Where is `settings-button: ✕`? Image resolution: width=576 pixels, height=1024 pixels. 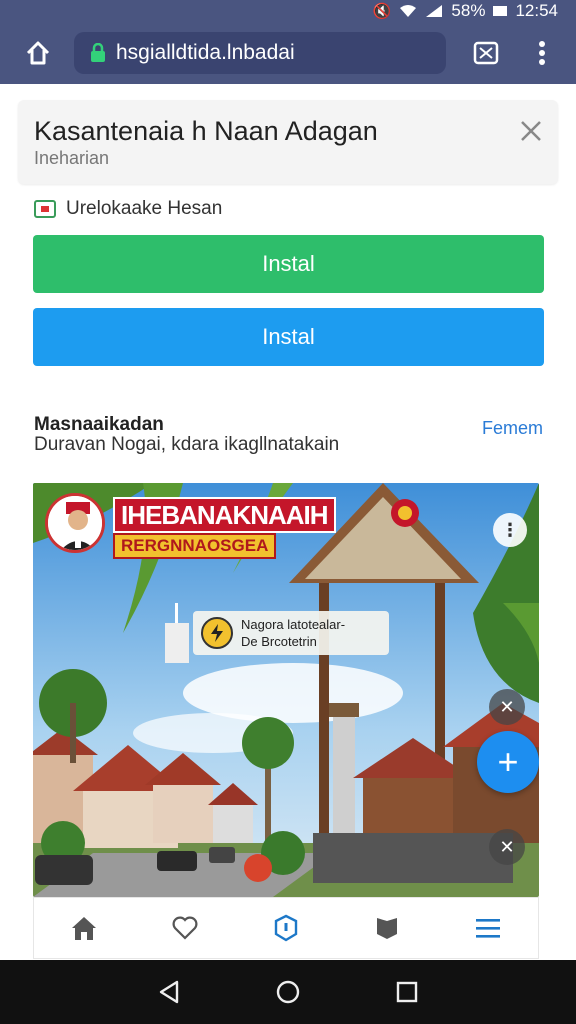
settings-button: ✕ is located at coordinates (507, 847).